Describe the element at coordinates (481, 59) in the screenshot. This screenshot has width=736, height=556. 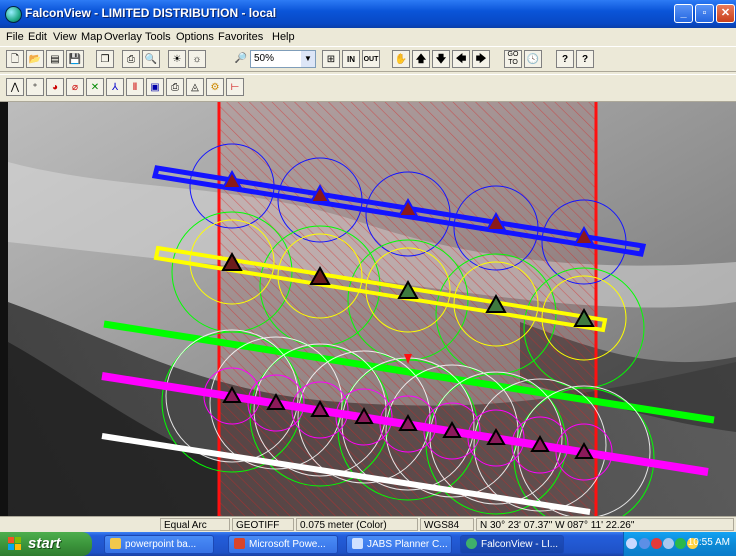
I see `arrow-right-icon: 🡆` at that location.